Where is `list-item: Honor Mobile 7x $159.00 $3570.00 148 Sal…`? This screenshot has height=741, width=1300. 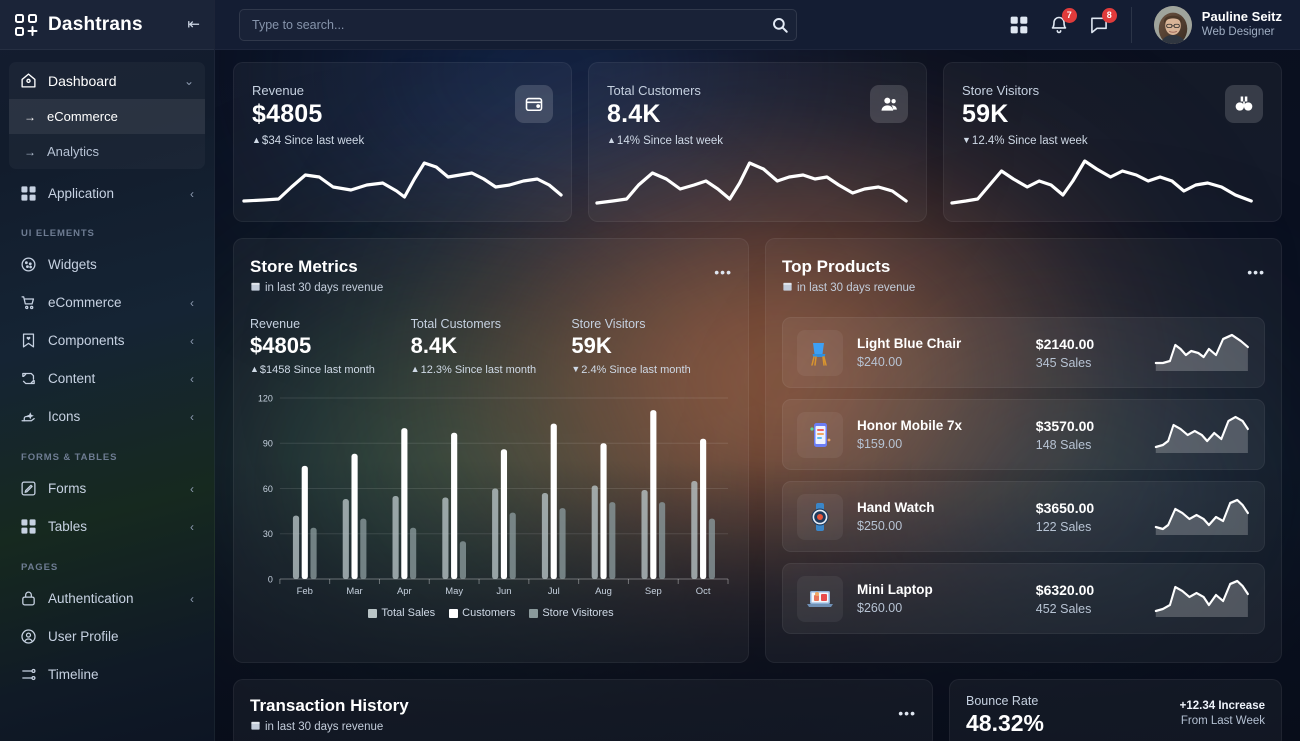 list-item: Honor Mobile 7x $159.00 $3570.00 148 Sal… is located at coordinates (1023, 434).